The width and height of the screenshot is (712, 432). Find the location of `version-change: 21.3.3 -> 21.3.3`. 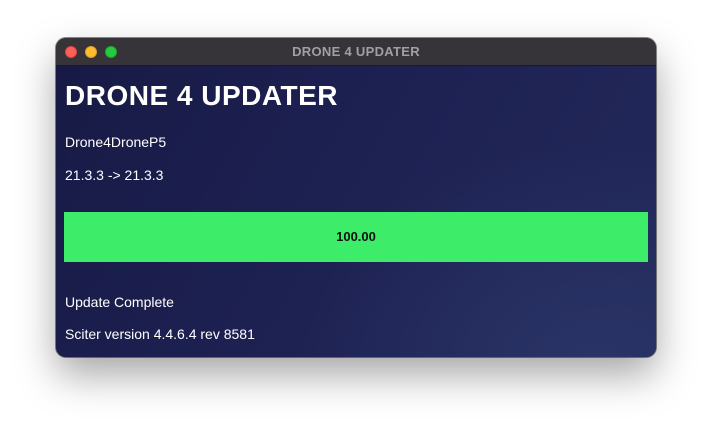

version-change: 21.3.3 -> 21.3.3 is located at coordinates (114, 175).